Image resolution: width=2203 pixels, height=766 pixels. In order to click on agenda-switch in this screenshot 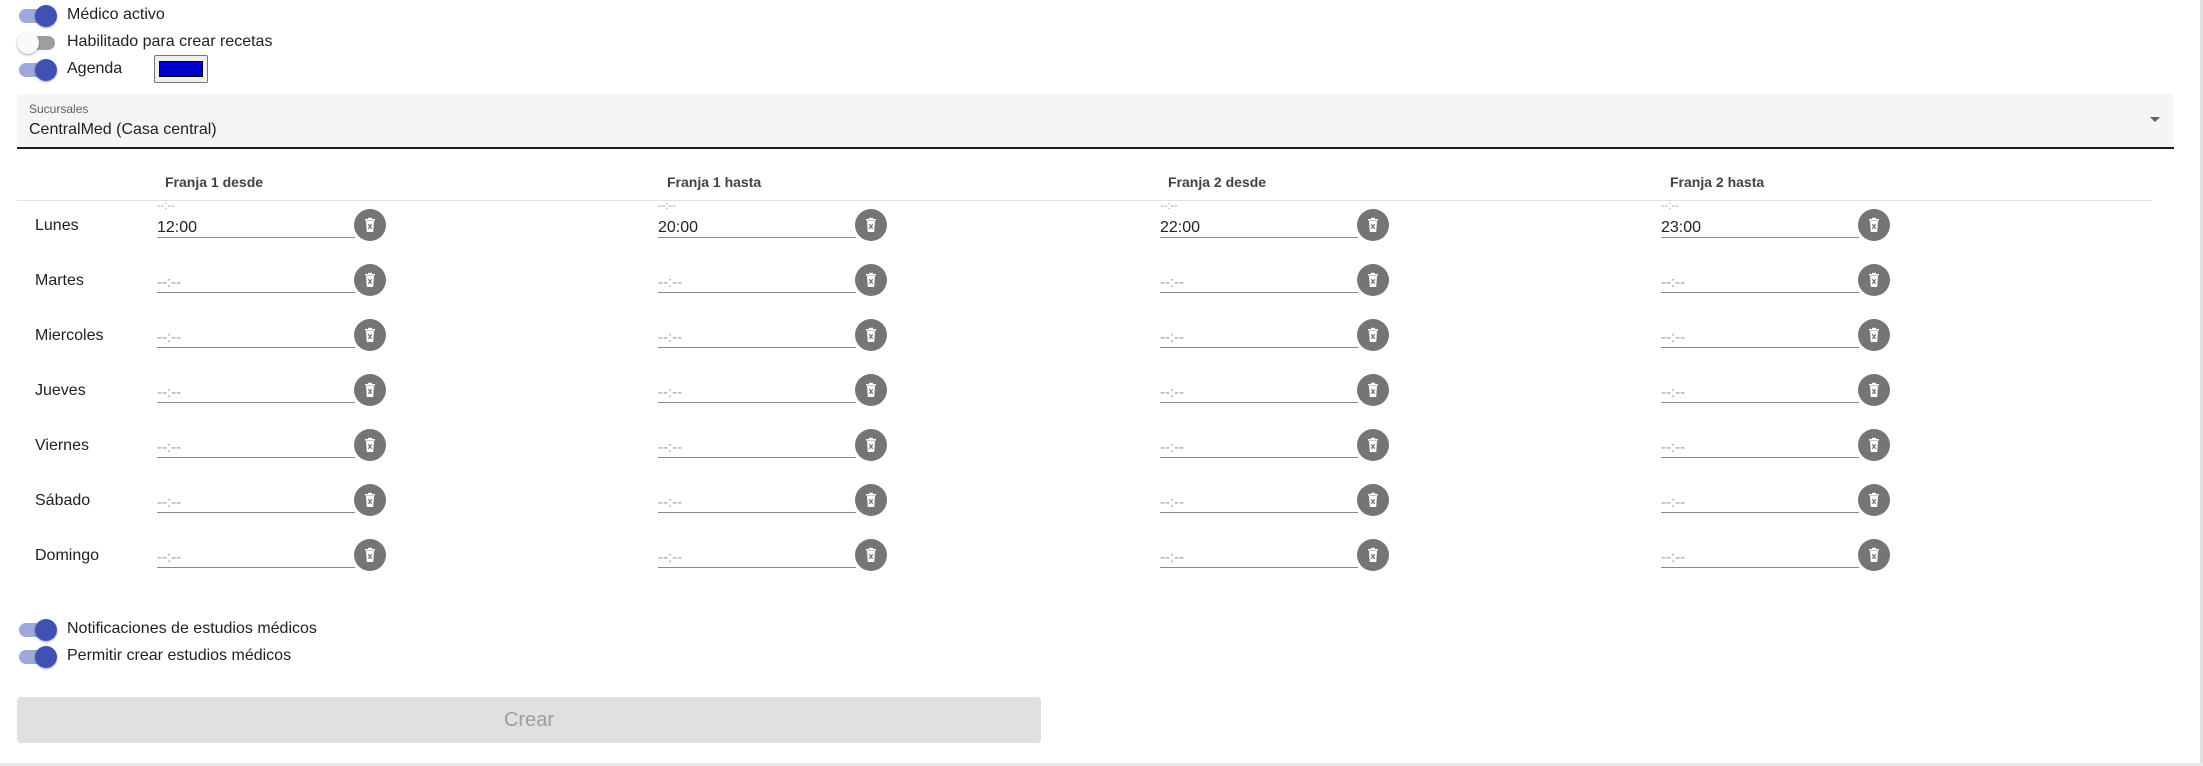, I will do `click(37, 69)`.